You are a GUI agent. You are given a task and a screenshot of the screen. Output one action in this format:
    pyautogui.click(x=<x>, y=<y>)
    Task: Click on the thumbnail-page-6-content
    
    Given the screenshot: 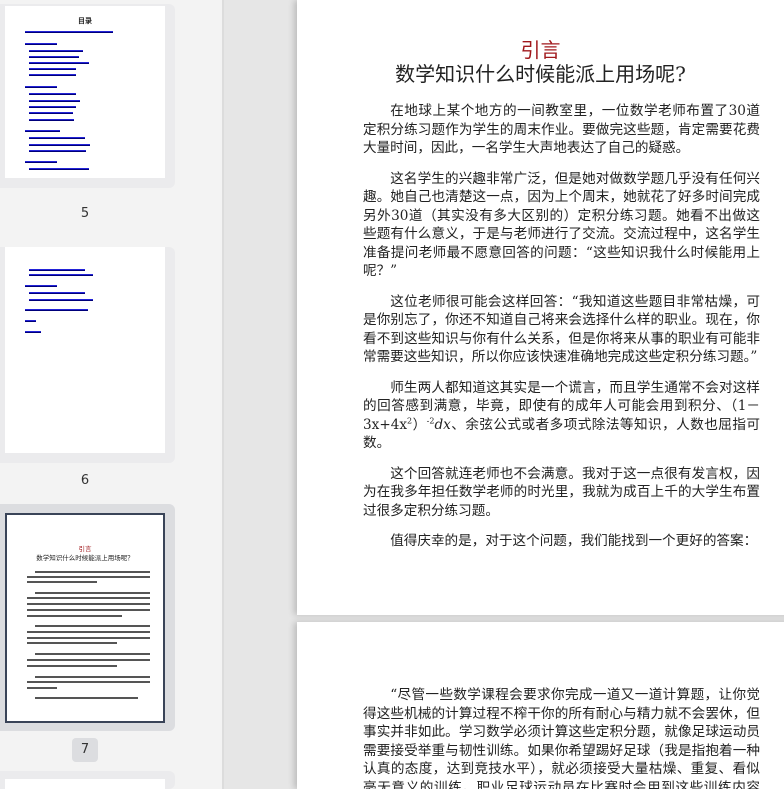 What is the action you would take?
    pyautogui.click(x=85, y=350)
    